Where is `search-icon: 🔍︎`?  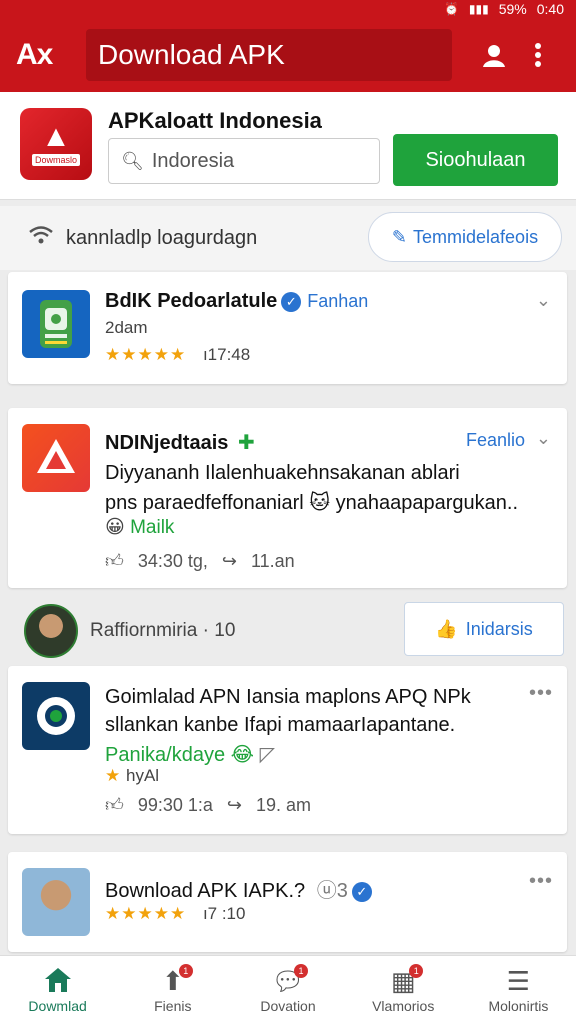 search-icon: 🔍︎ is located at coordinates (132, 160).